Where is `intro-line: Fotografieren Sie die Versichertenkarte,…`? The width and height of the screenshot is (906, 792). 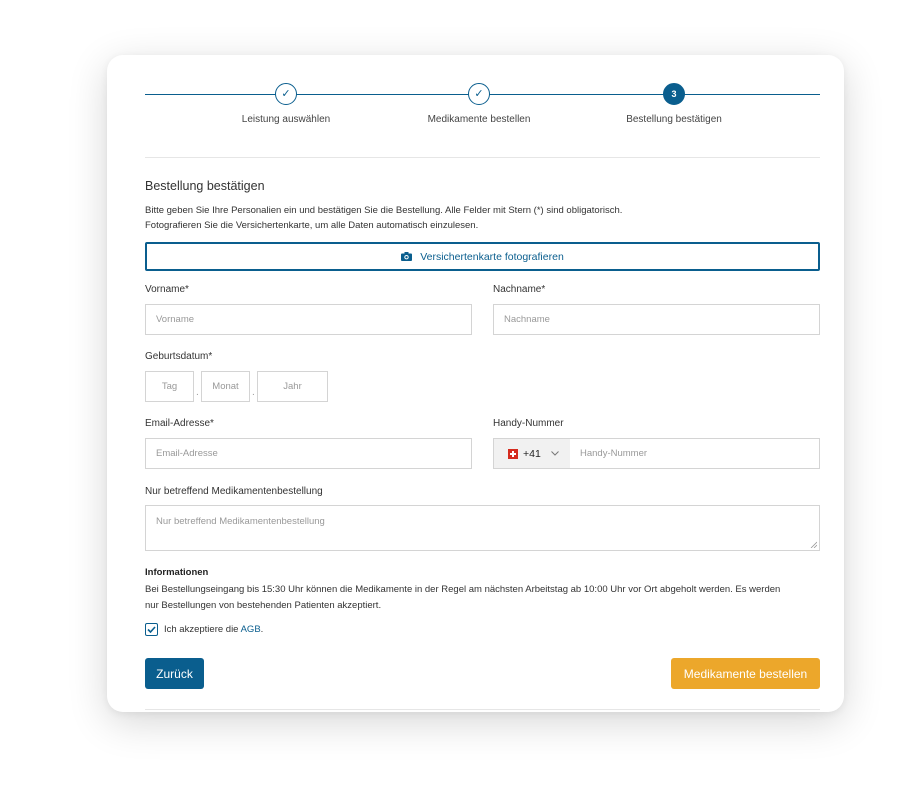 intro-line: Fotografieren Sie die Versichertenkarte,… is located at coordinates (312, 225).